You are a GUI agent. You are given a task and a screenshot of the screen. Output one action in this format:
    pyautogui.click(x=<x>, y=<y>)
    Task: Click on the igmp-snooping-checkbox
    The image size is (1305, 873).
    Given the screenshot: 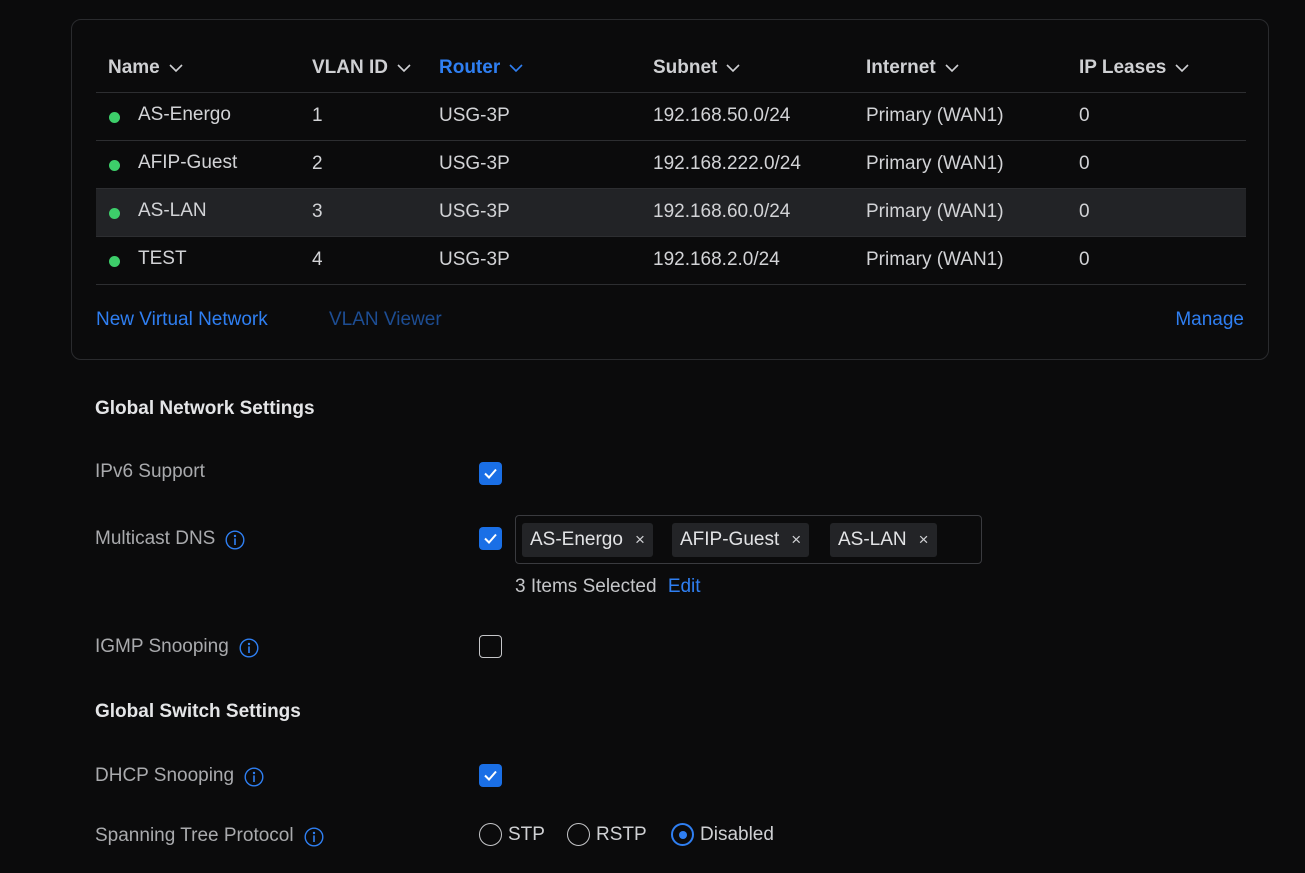 What is the action you would take?
    pyautogui.click(x=490, y=646)
    